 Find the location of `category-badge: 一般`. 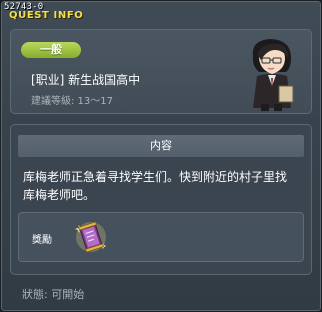

category-badge: 一般 is located at coordinates (51, 50).